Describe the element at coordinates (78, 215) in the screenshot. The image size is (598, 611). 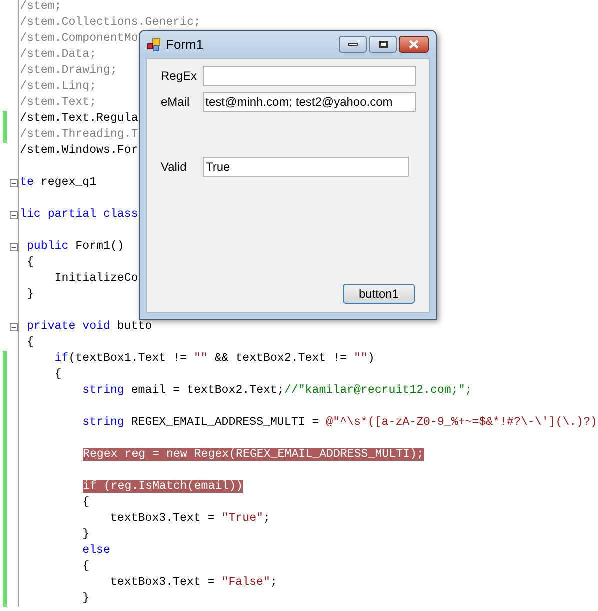
I see `code-line: lic partial class` at that location.